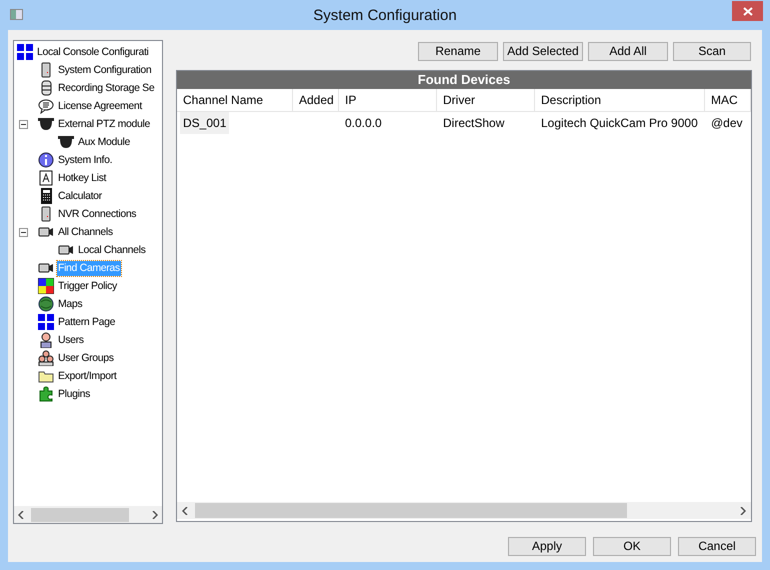  Describe the element at coordinates (727, 123) in the screenshot. I see `table-cell-text: @dev` at that location.